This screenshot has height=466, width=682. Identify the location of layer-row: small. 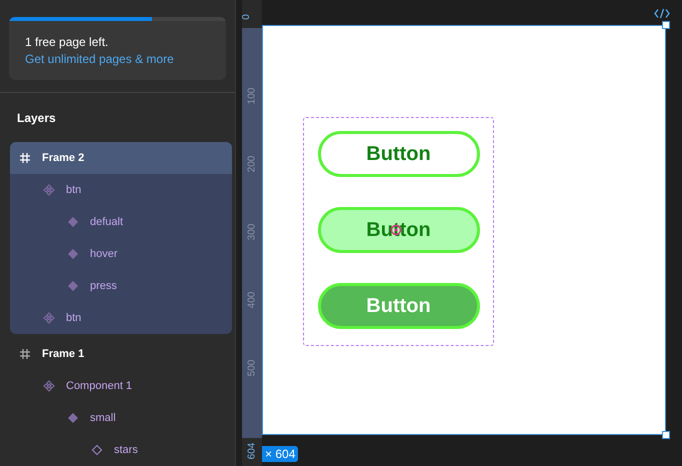
(121, 418).